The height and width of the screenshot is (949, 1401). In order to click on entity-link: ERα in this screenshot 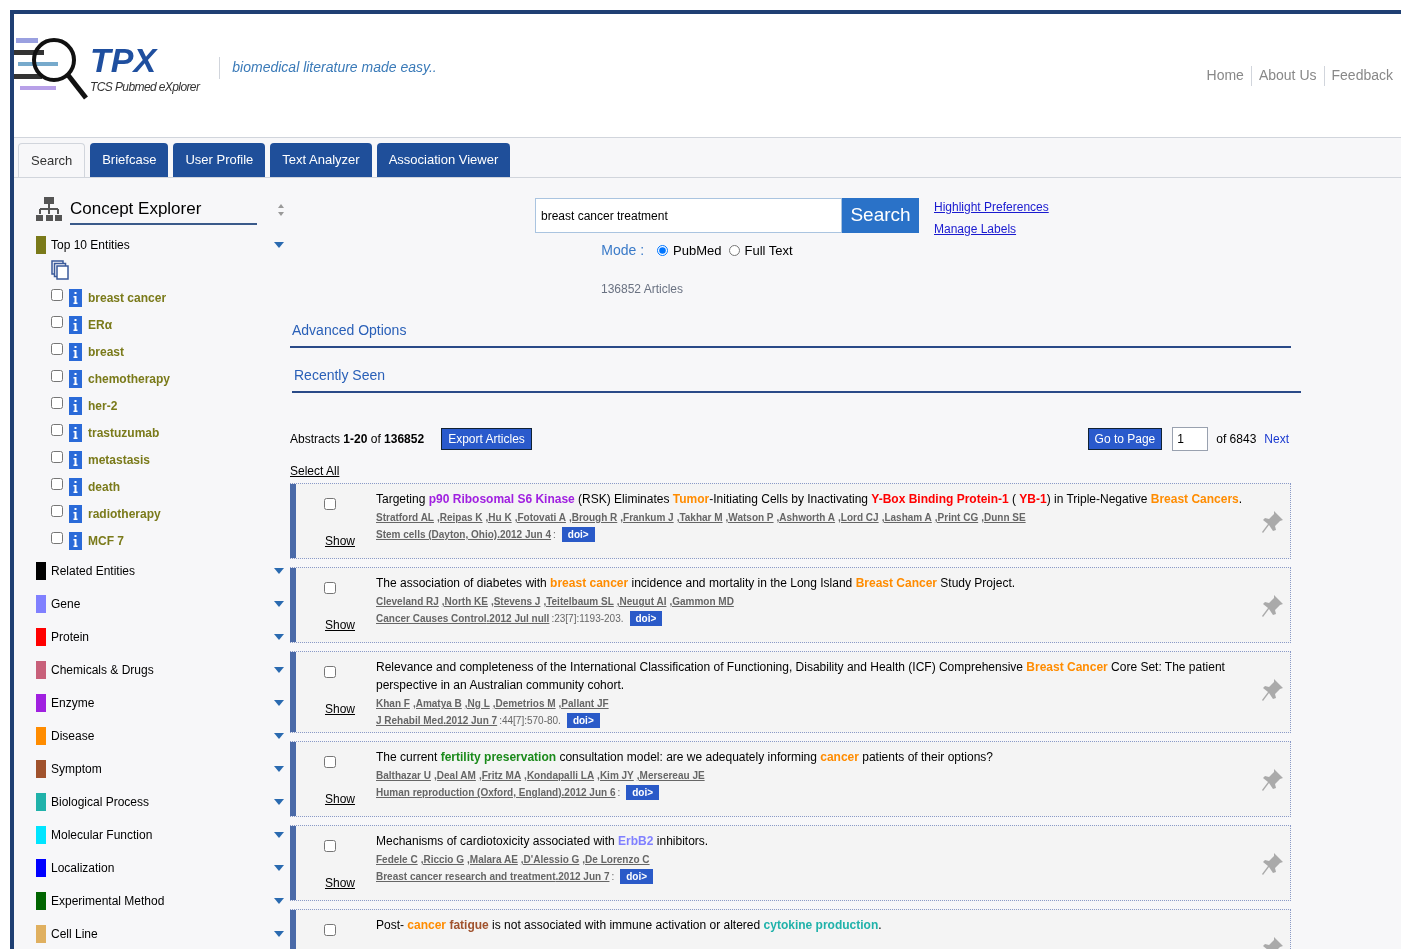, I will do `click(100, 325)`.